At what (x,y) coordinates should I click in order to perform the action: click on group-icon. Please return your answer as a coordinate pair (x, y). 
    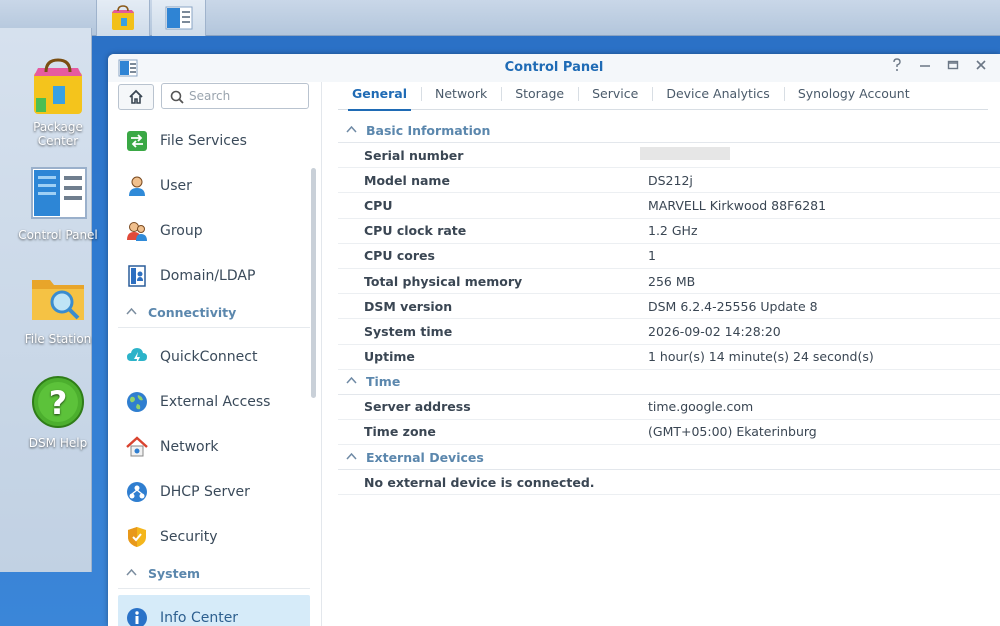
    Looking at the image, I should click on (137, 231).